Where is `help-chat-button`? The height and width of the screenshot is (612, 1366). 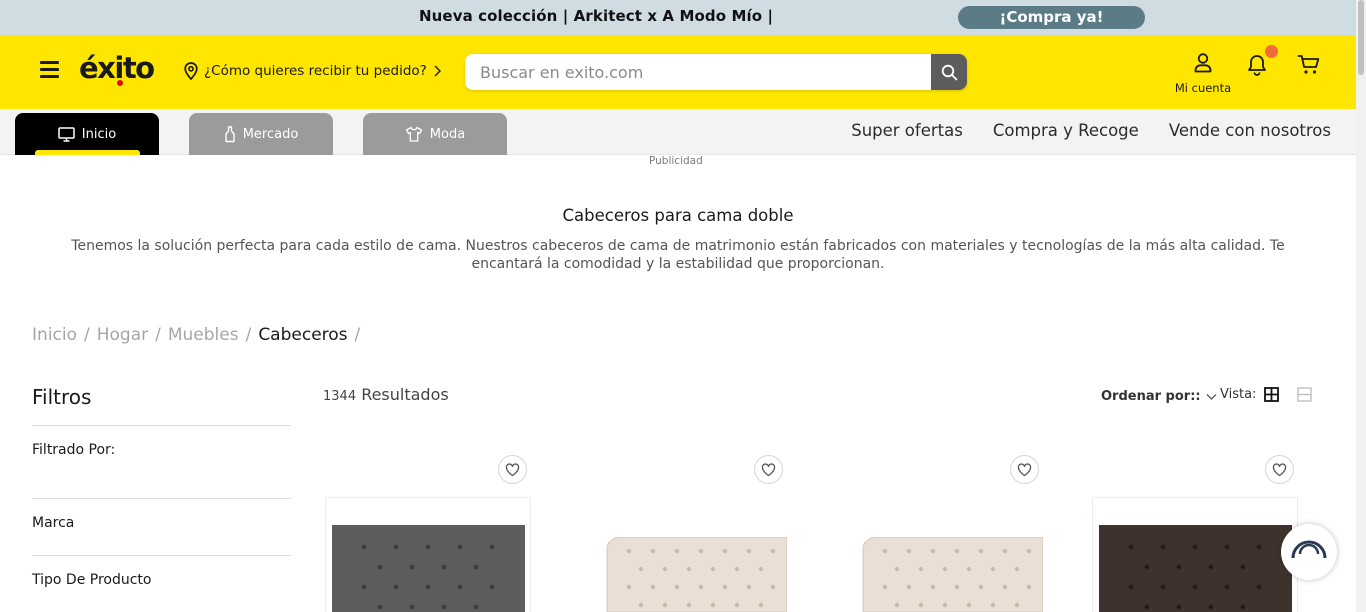
help-chat-button is located at coordinates (1309, 552).